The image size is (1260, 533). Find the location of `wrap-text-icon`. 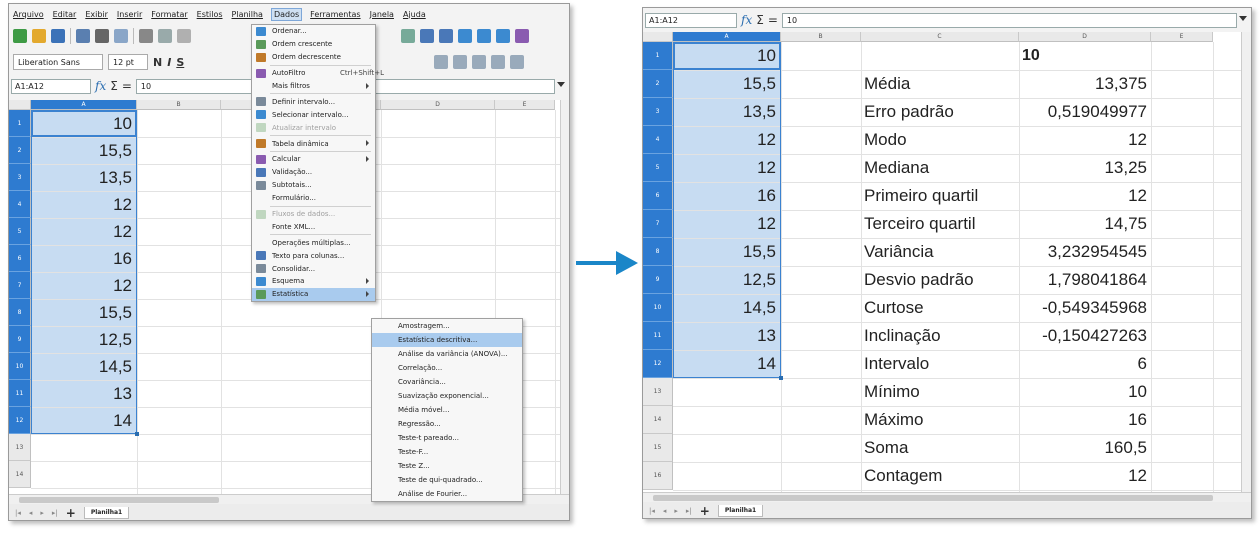

wrap-text-icon is located at coordinates (498, 62).